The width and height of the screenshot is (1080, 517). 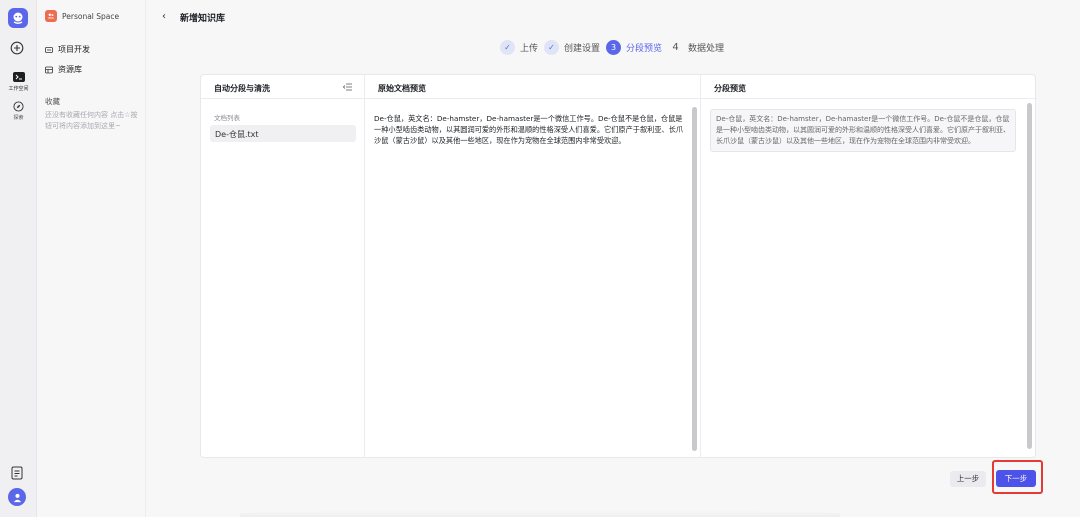 I want to click on user-avatar, so click(x=17, y=497).